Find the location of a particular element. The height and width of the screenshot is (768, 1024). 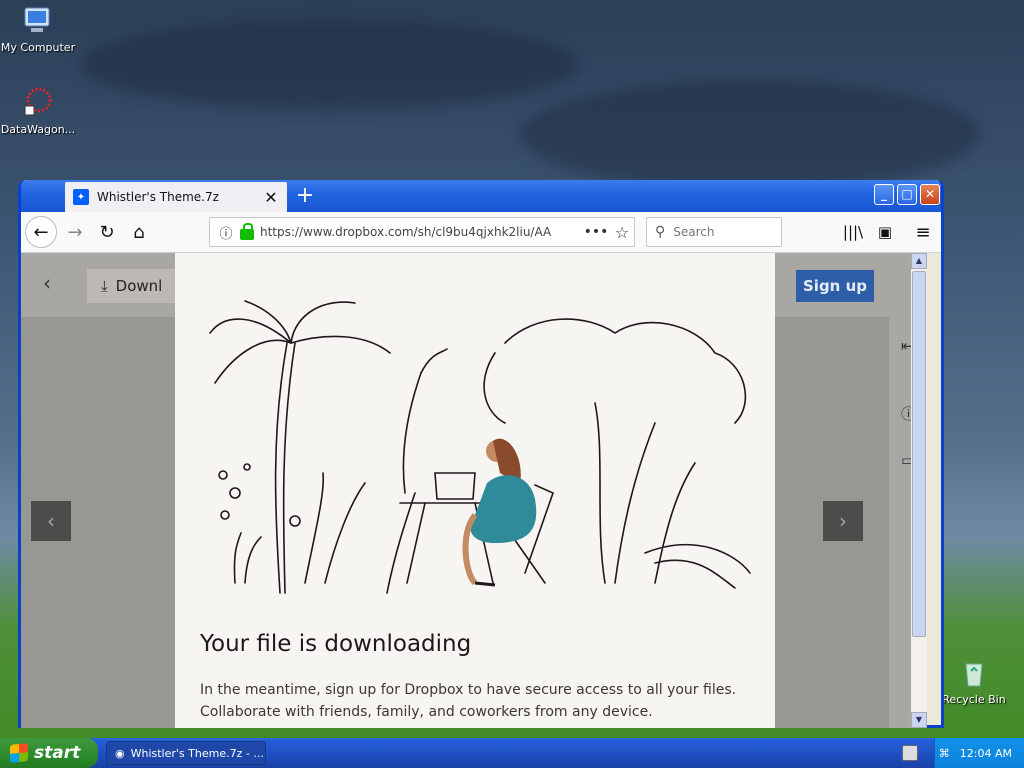

search-bar: ⚲ is located at coordinates (714, 232).